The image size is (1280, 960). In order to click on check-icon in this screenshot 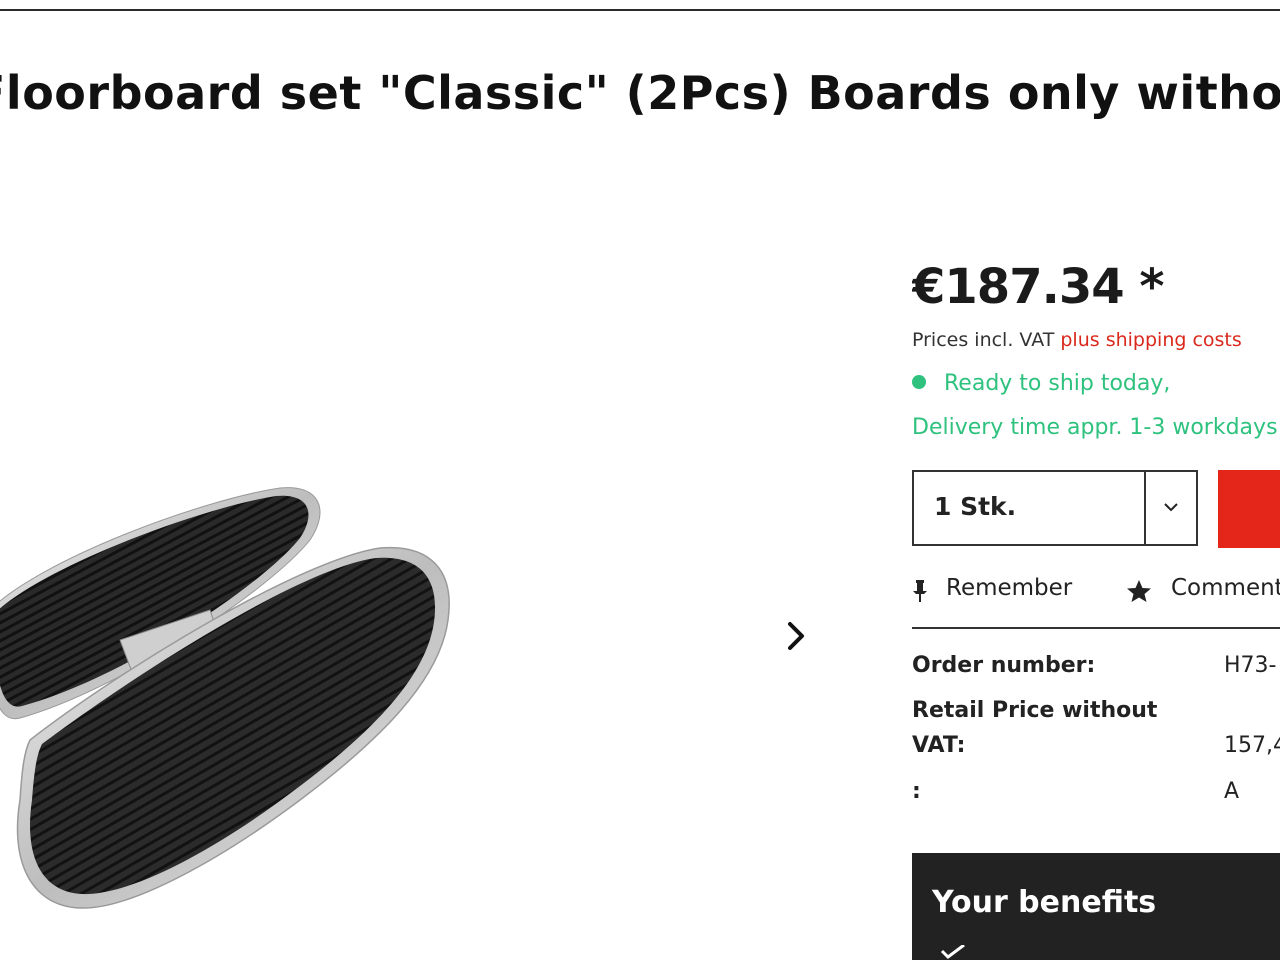, I will do `click(952, 952)`.